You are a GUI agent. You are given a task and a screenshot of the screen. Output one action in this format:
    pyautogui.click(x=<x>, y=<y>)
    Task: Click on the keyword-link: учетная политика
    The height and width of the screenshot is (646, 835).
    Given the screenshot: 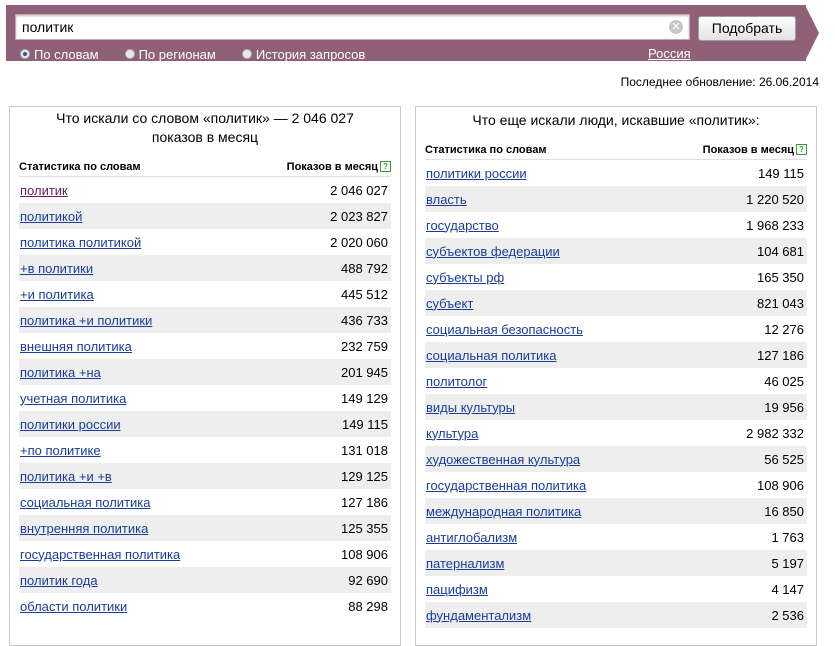 What is the action you would take?
    pyautogui.click(x=72, y=398)
    